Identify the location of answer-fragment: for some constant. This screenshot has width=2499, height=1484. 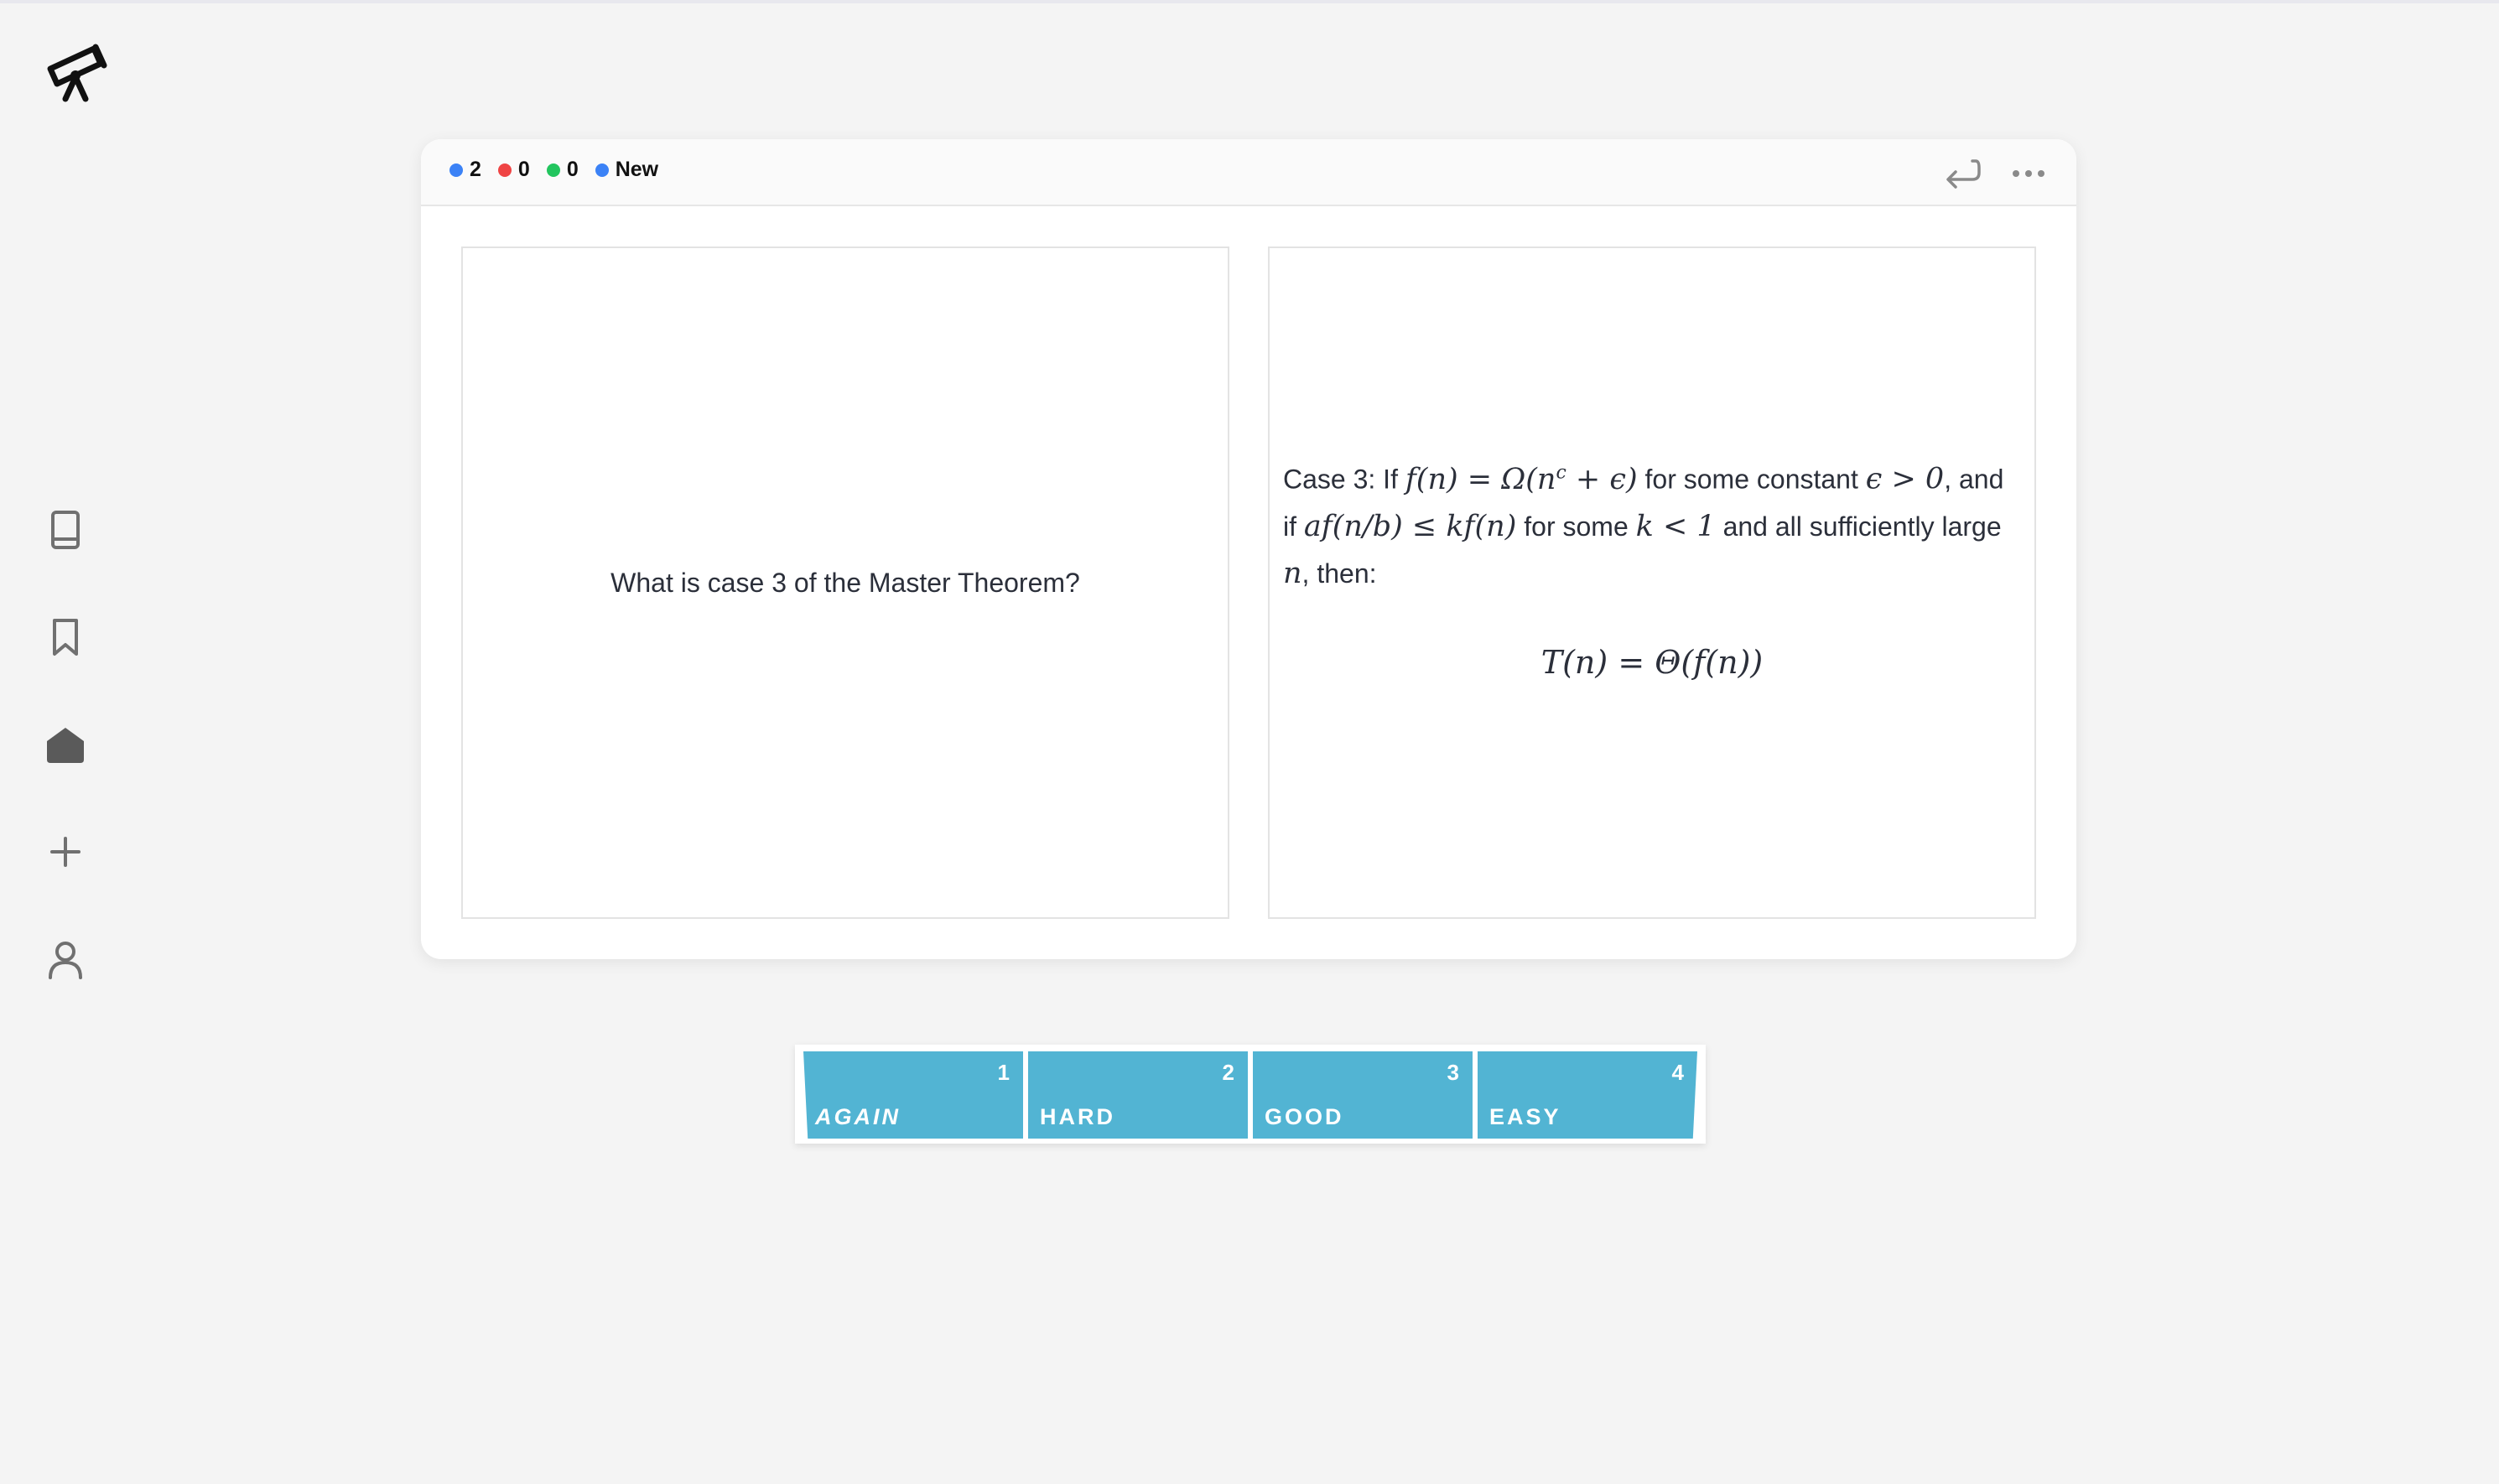
(1751, 479).